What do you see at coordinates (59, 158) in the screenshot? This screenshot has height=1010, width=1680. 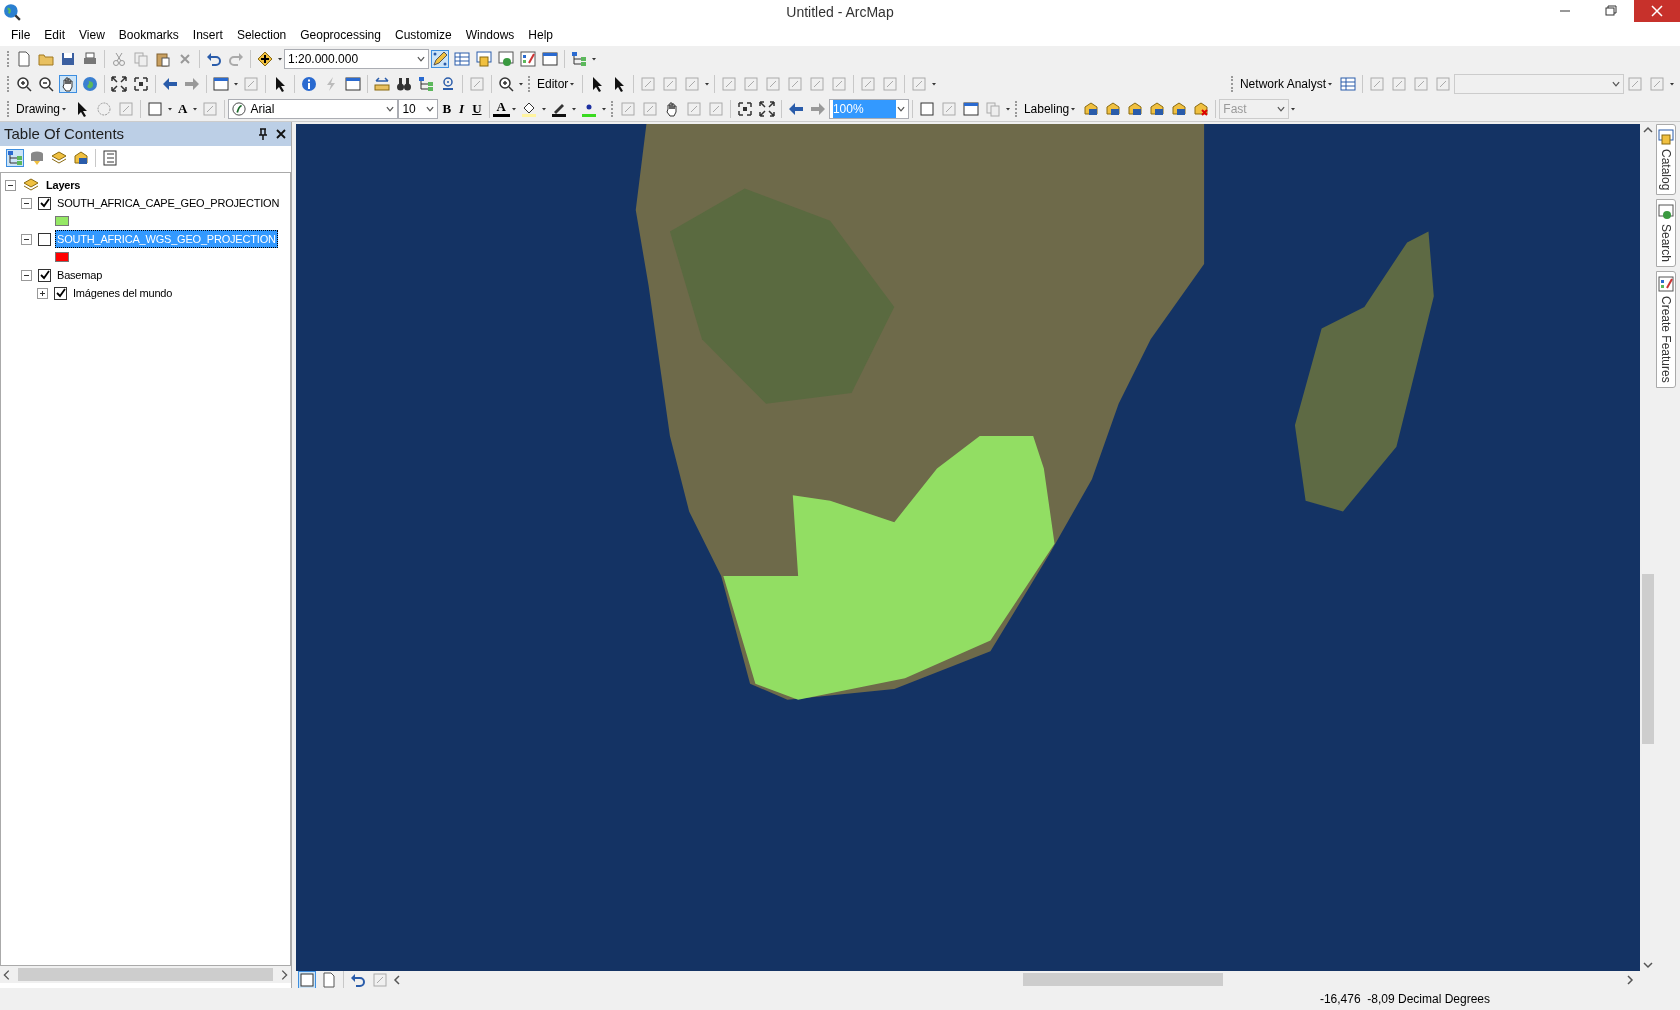 I see `list-by-visibility-icon` at bounding box center [59, 158].